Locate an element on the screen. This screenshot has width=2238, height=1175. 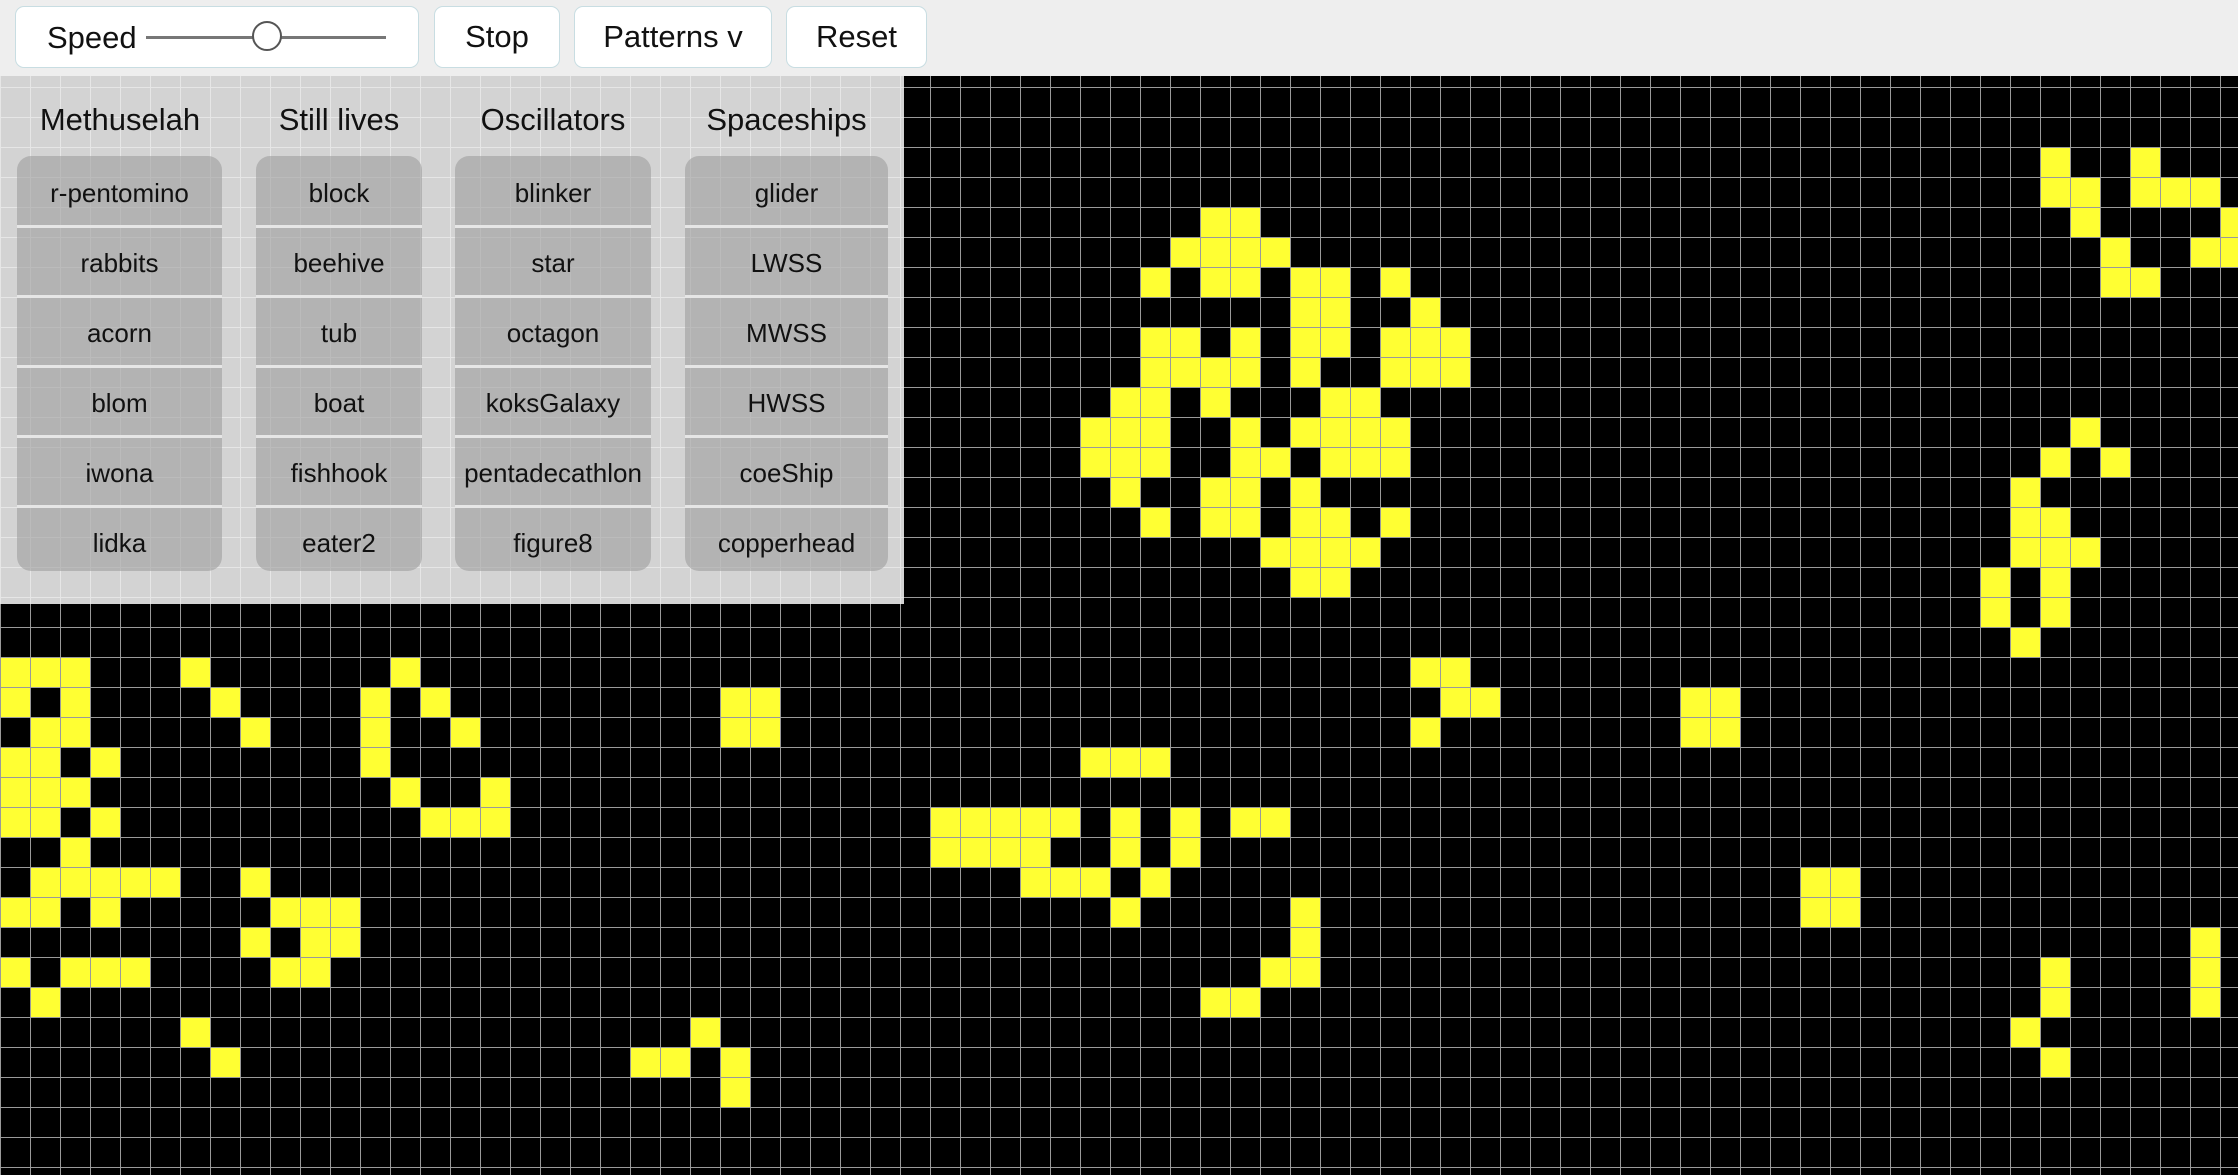
pattern-item: tub is located at coordinates (339, 333).